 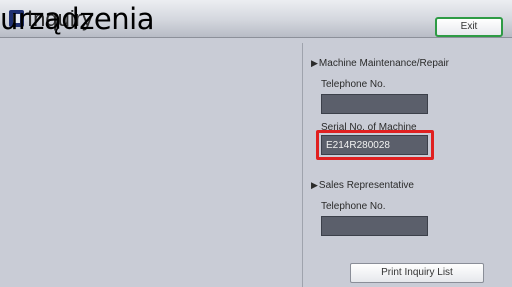 I want to click on maintenance-heading-label: Machine Maintenance/Repair, so click(x=383, y=63).